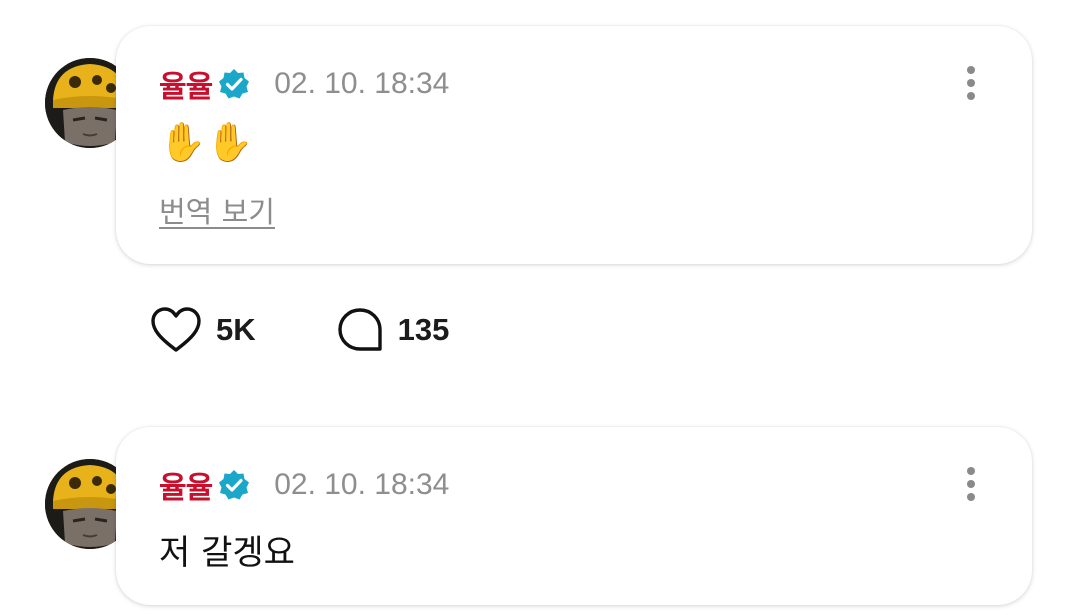 Image resolution: width=1080 pixels, height=615 pixels. I want to click on comment-text: ✋✋, so click(206, 142).